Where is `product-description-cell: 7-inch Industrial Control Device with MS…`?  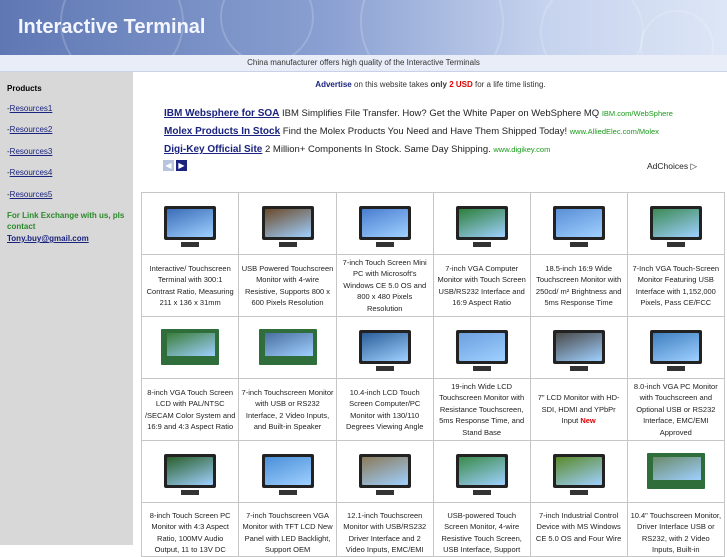 product-description-cell: 7-inch Industrial Control Device with MS… is located at coordinates (578, 529).